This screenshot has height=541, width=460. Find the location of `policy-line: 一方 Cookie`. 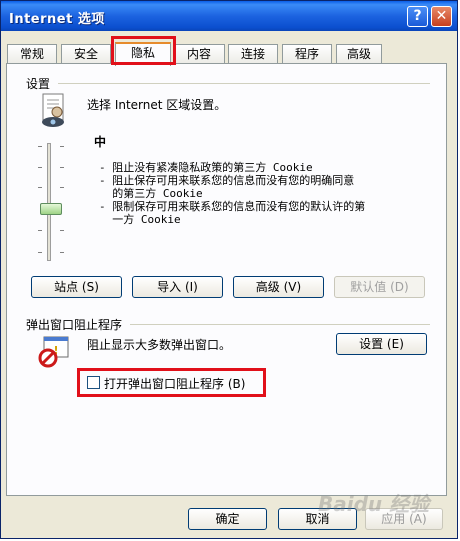

policy-line: 一方 Cookie is located at coordinates (140, 219).